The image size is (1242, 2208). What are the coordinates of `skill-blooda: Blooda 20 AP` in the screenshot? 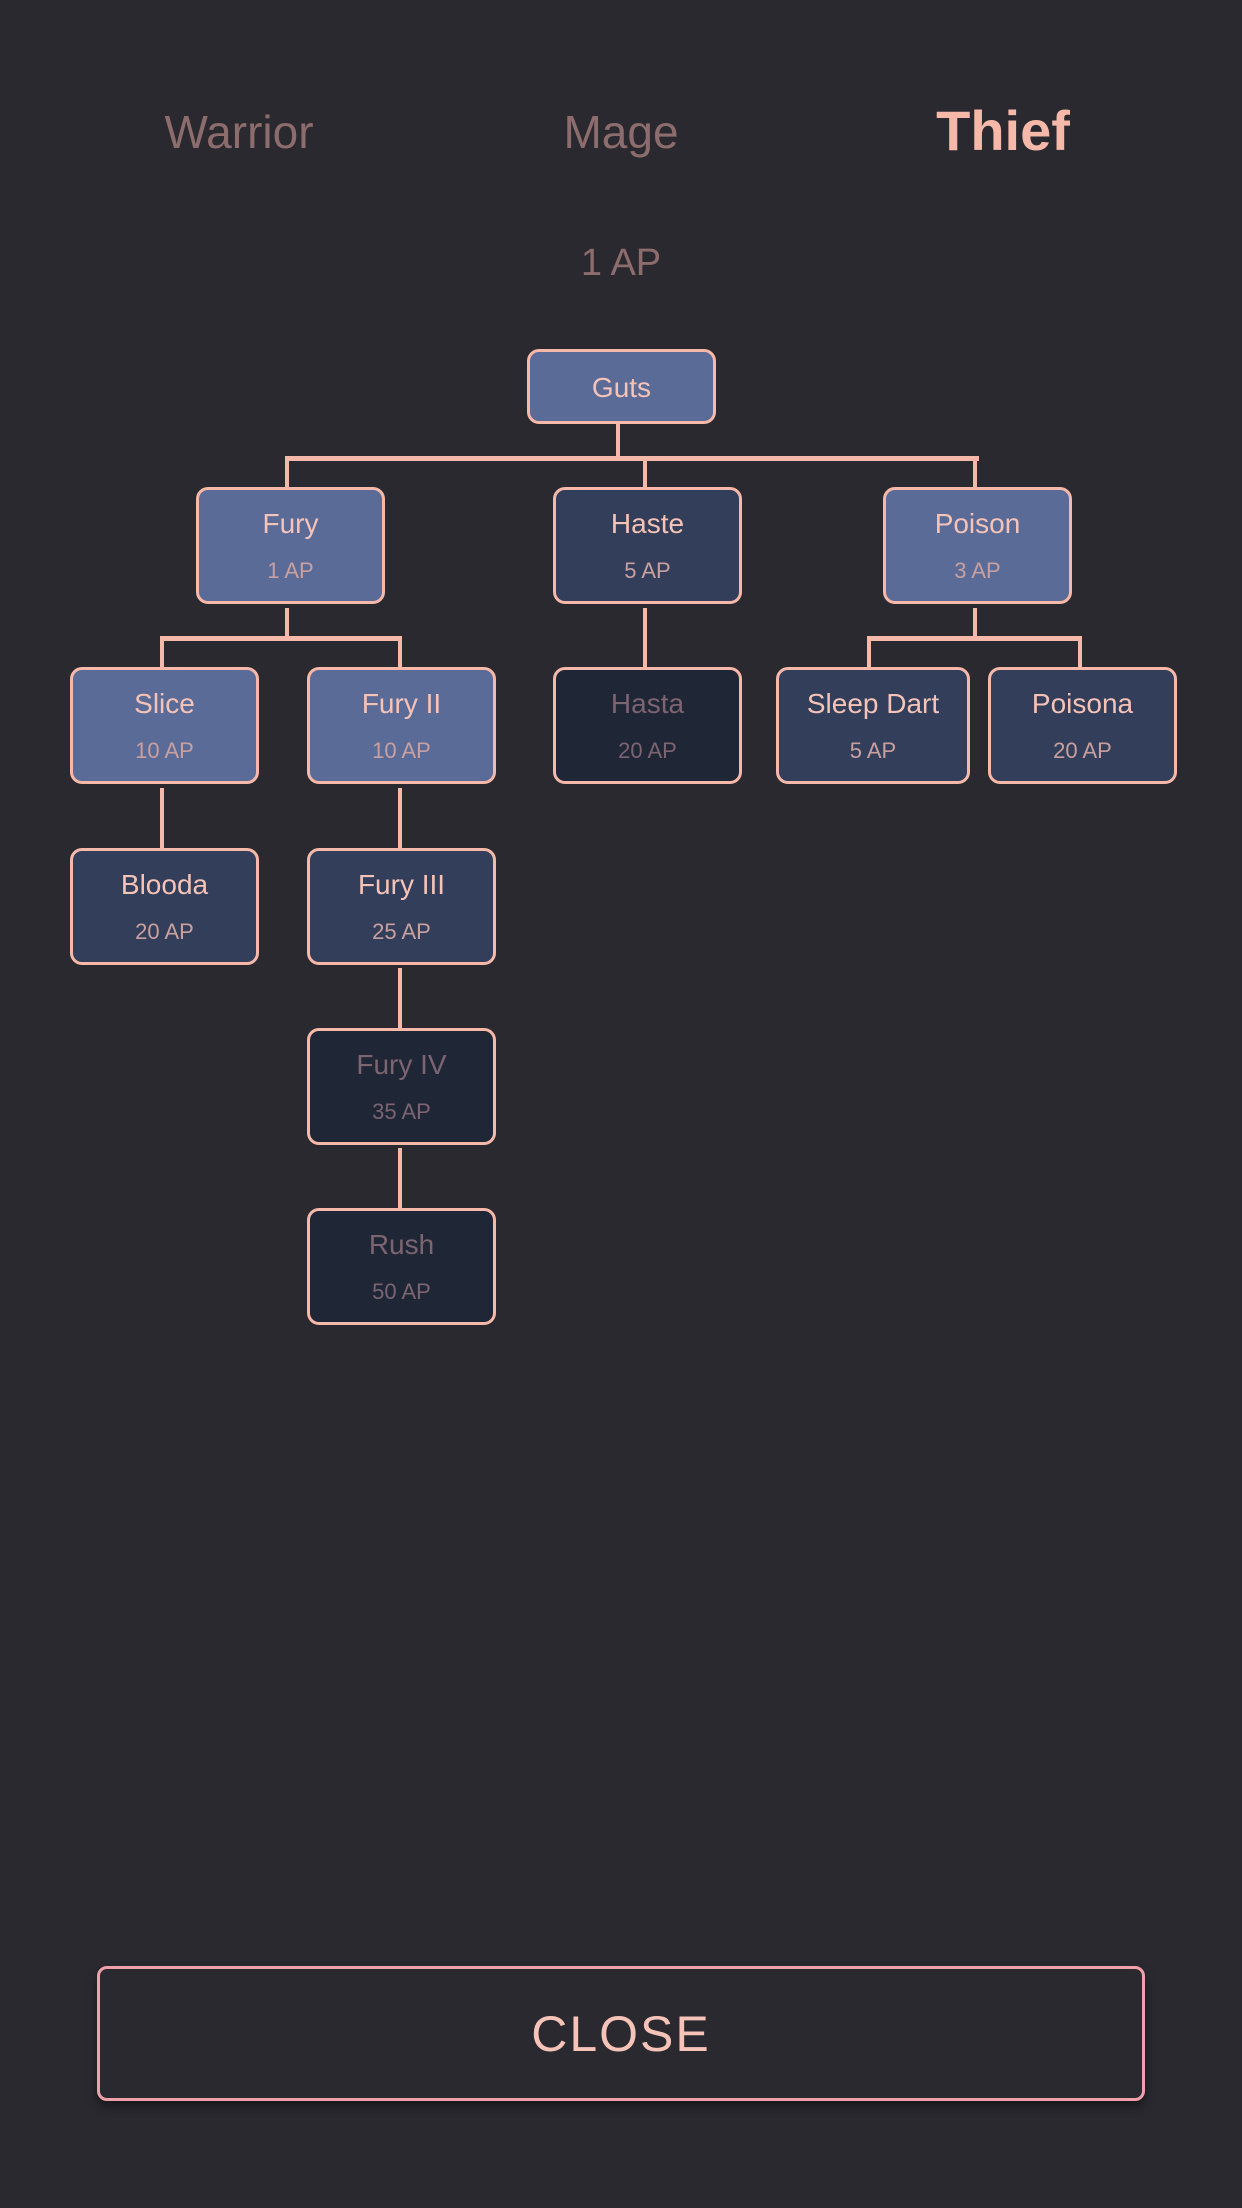 It's located at (164, 906).